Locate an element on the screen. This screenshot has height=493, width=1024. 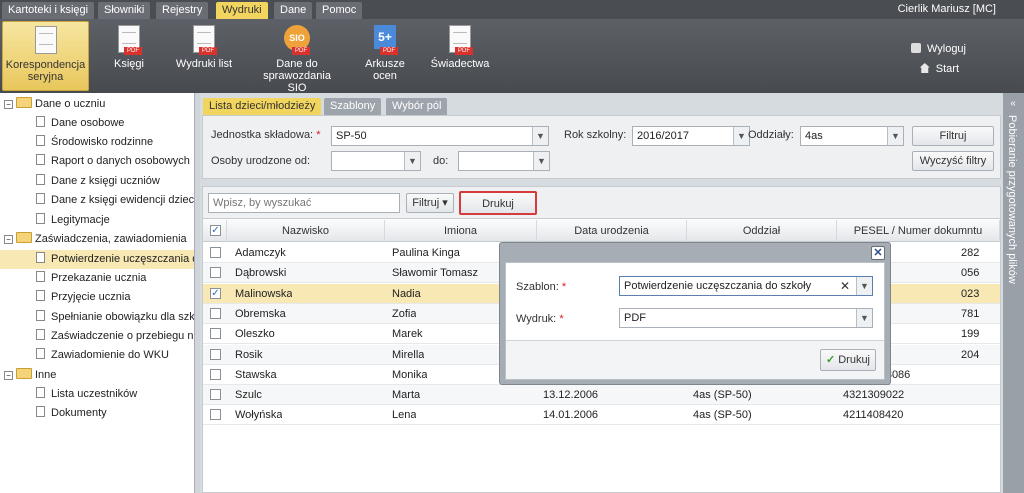
rok-select: 2016/2017 ▼ is located at coordinates (691, 136).